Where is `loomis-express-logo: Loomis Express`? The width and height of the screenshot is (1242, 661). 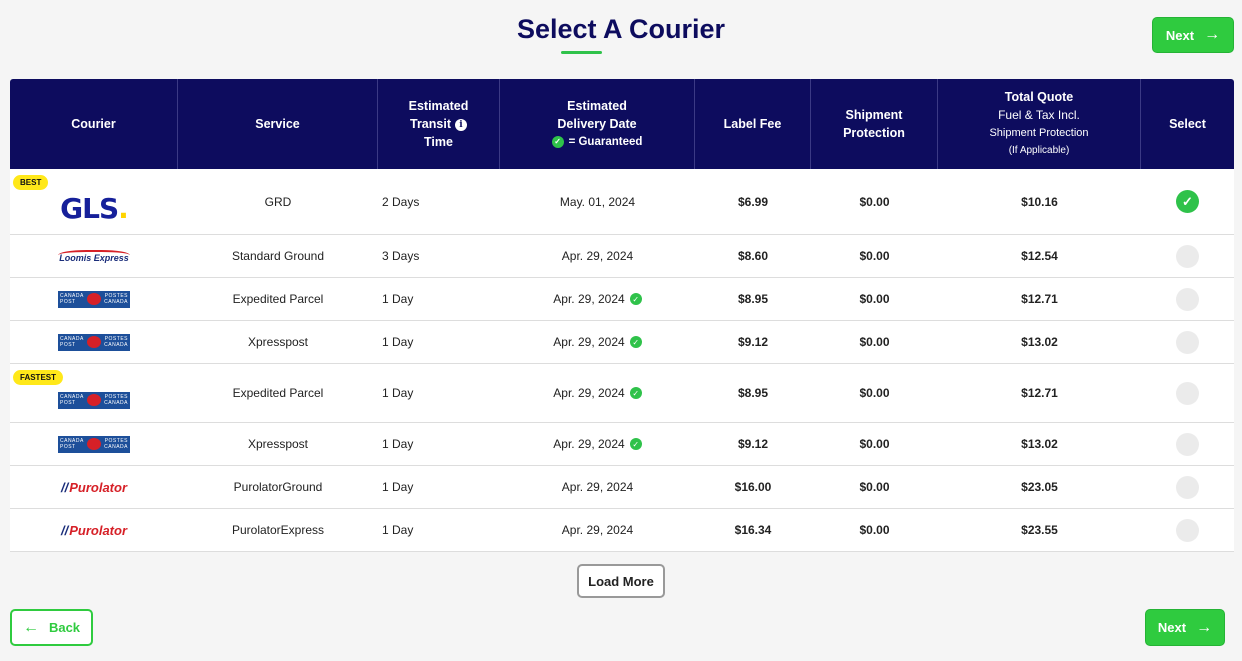
loomis-express-logo: Loomis Express is located at coordinates (94, 256).